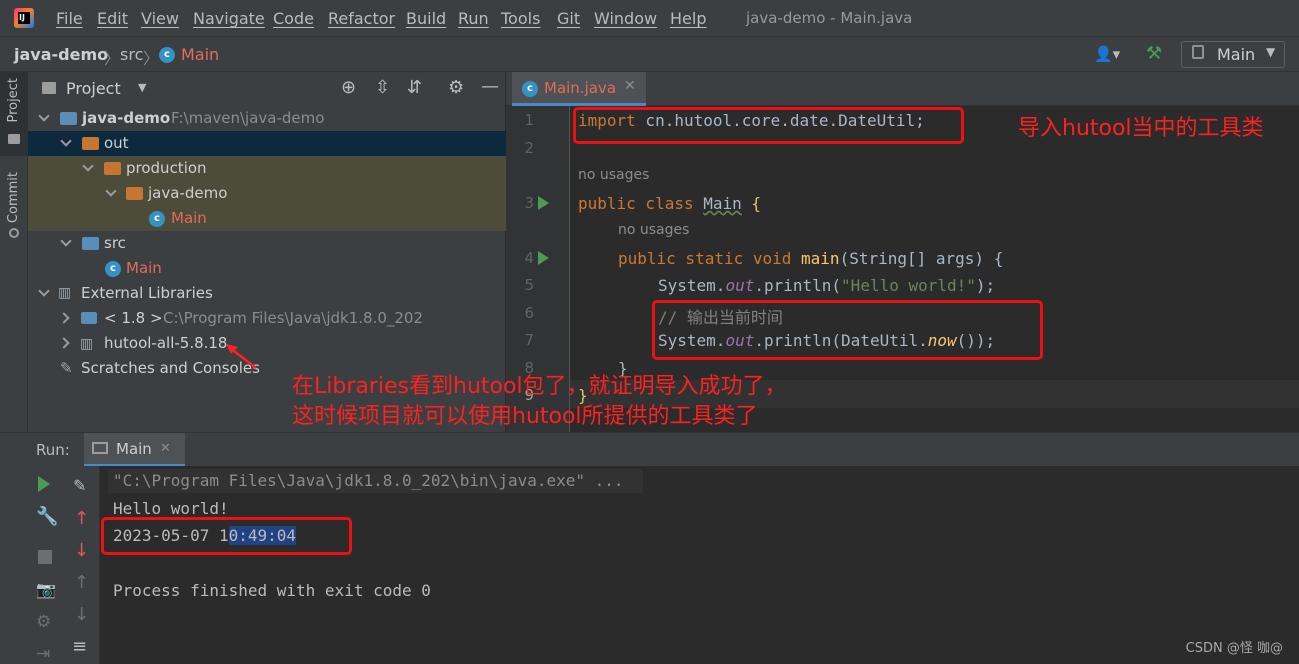  What do you see at coordinates (229, 18) in the screenshot?
I see `menu-navigate: Navigate` at bounding box center [229, 18].